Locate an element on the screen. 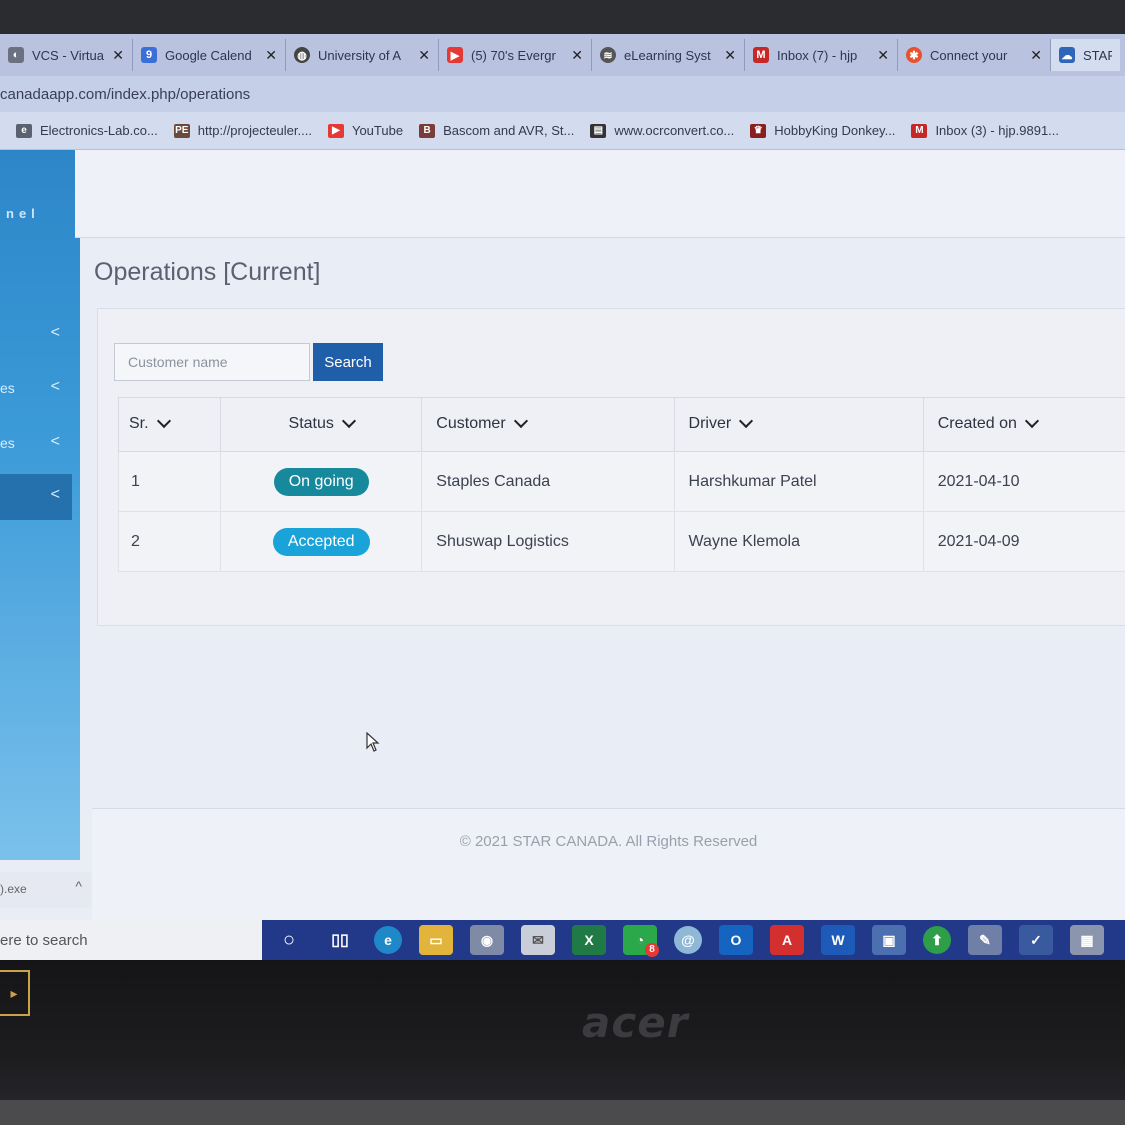  tab-university: ◍ University of A ✕ is located at coordinates (362, 55).